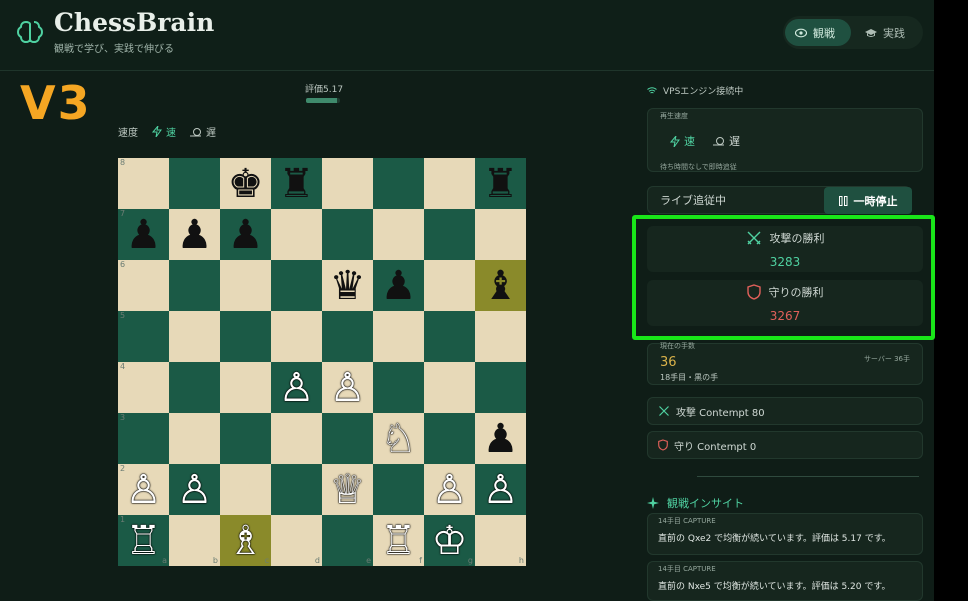 The height and width of the screenshot is (601, 968). What do you see at coordinates (652, 89) in the screenshot?
I see `wifi-icon` at bounding box center [652, 89].